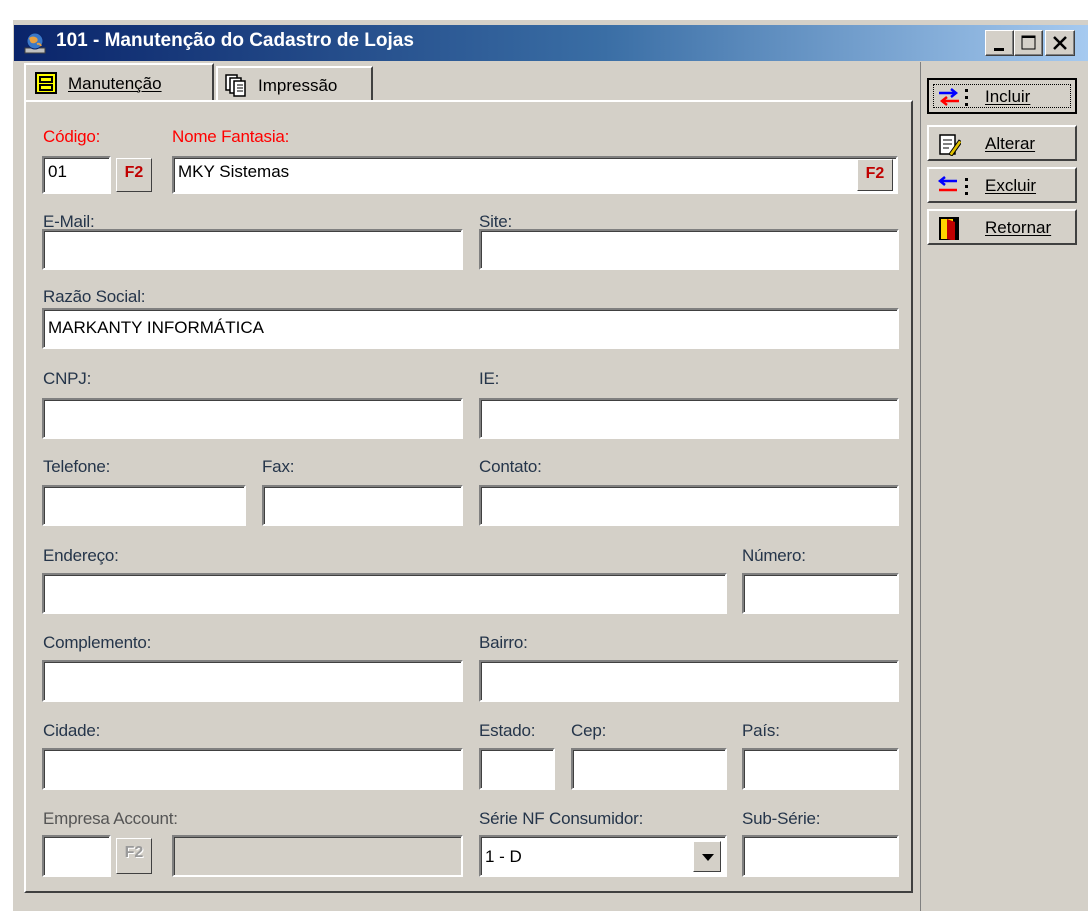 The height and width of the screenshot is (911, 1088). Describe the element at coordinates (761, 730) in the screenshot. I see `pais-label: País:` at that location.